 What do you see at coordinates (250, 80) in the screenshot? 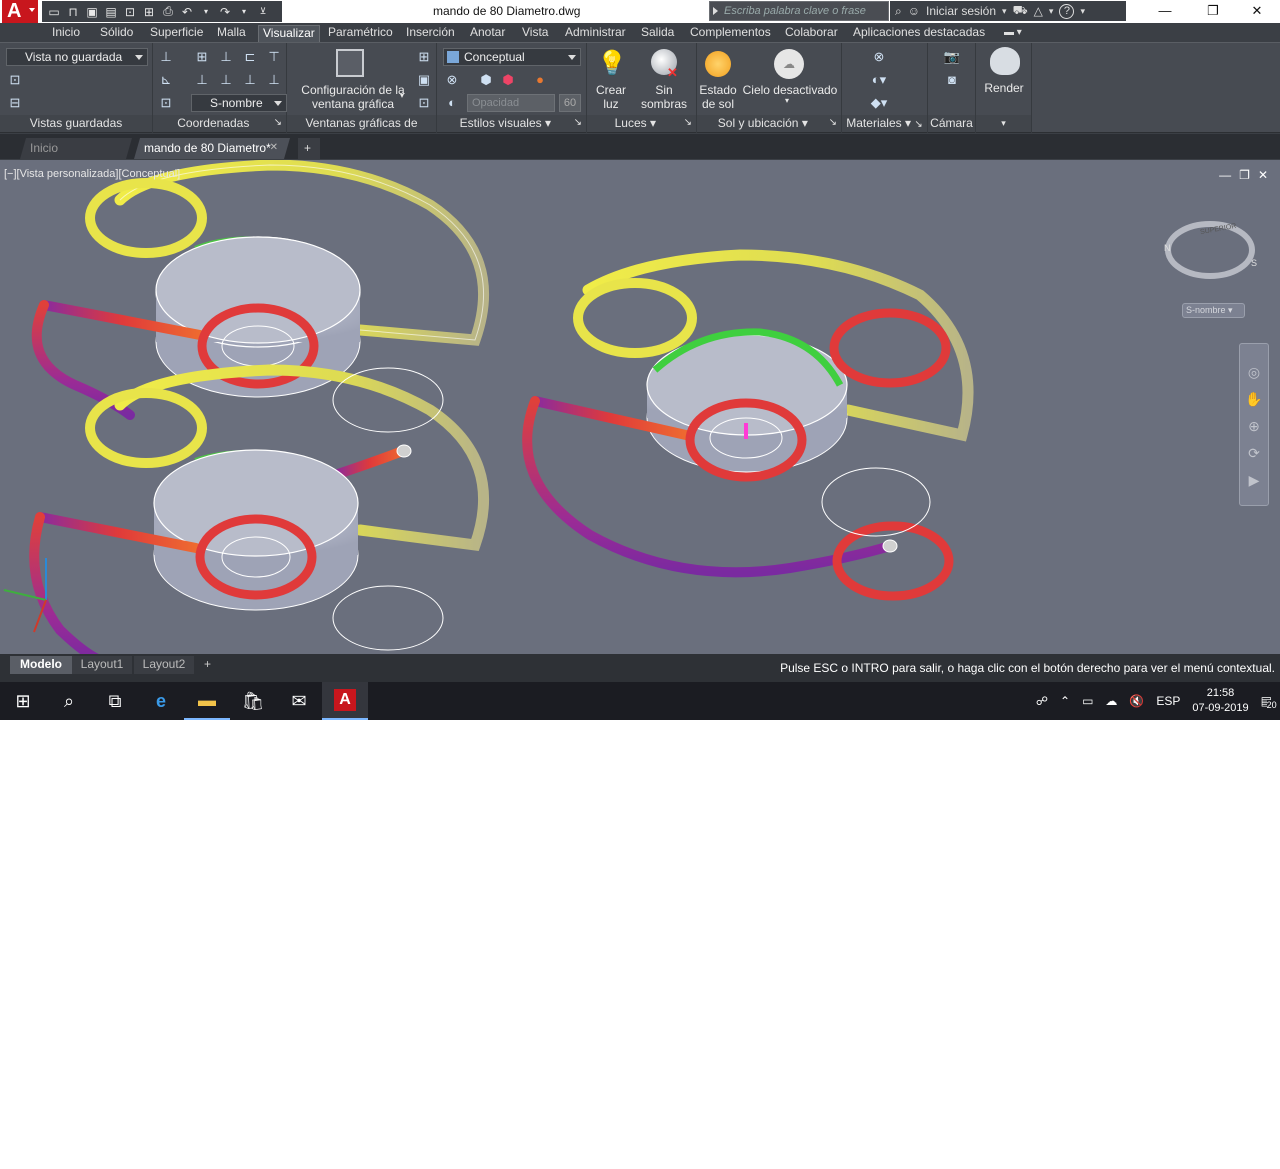
I see `ucs-3point-icon: ⊥` at bounding box center [250, 80].